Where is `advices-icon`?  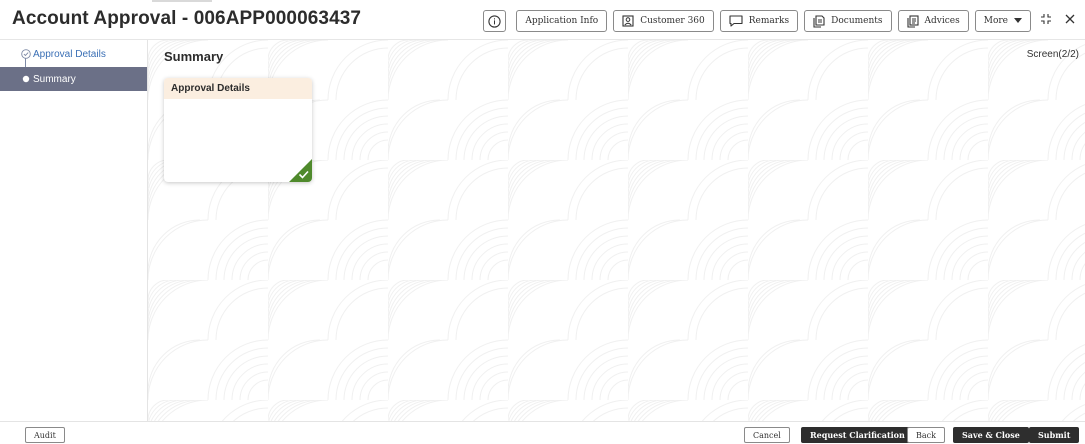 advices-icon is located at coordinates (912, 21).